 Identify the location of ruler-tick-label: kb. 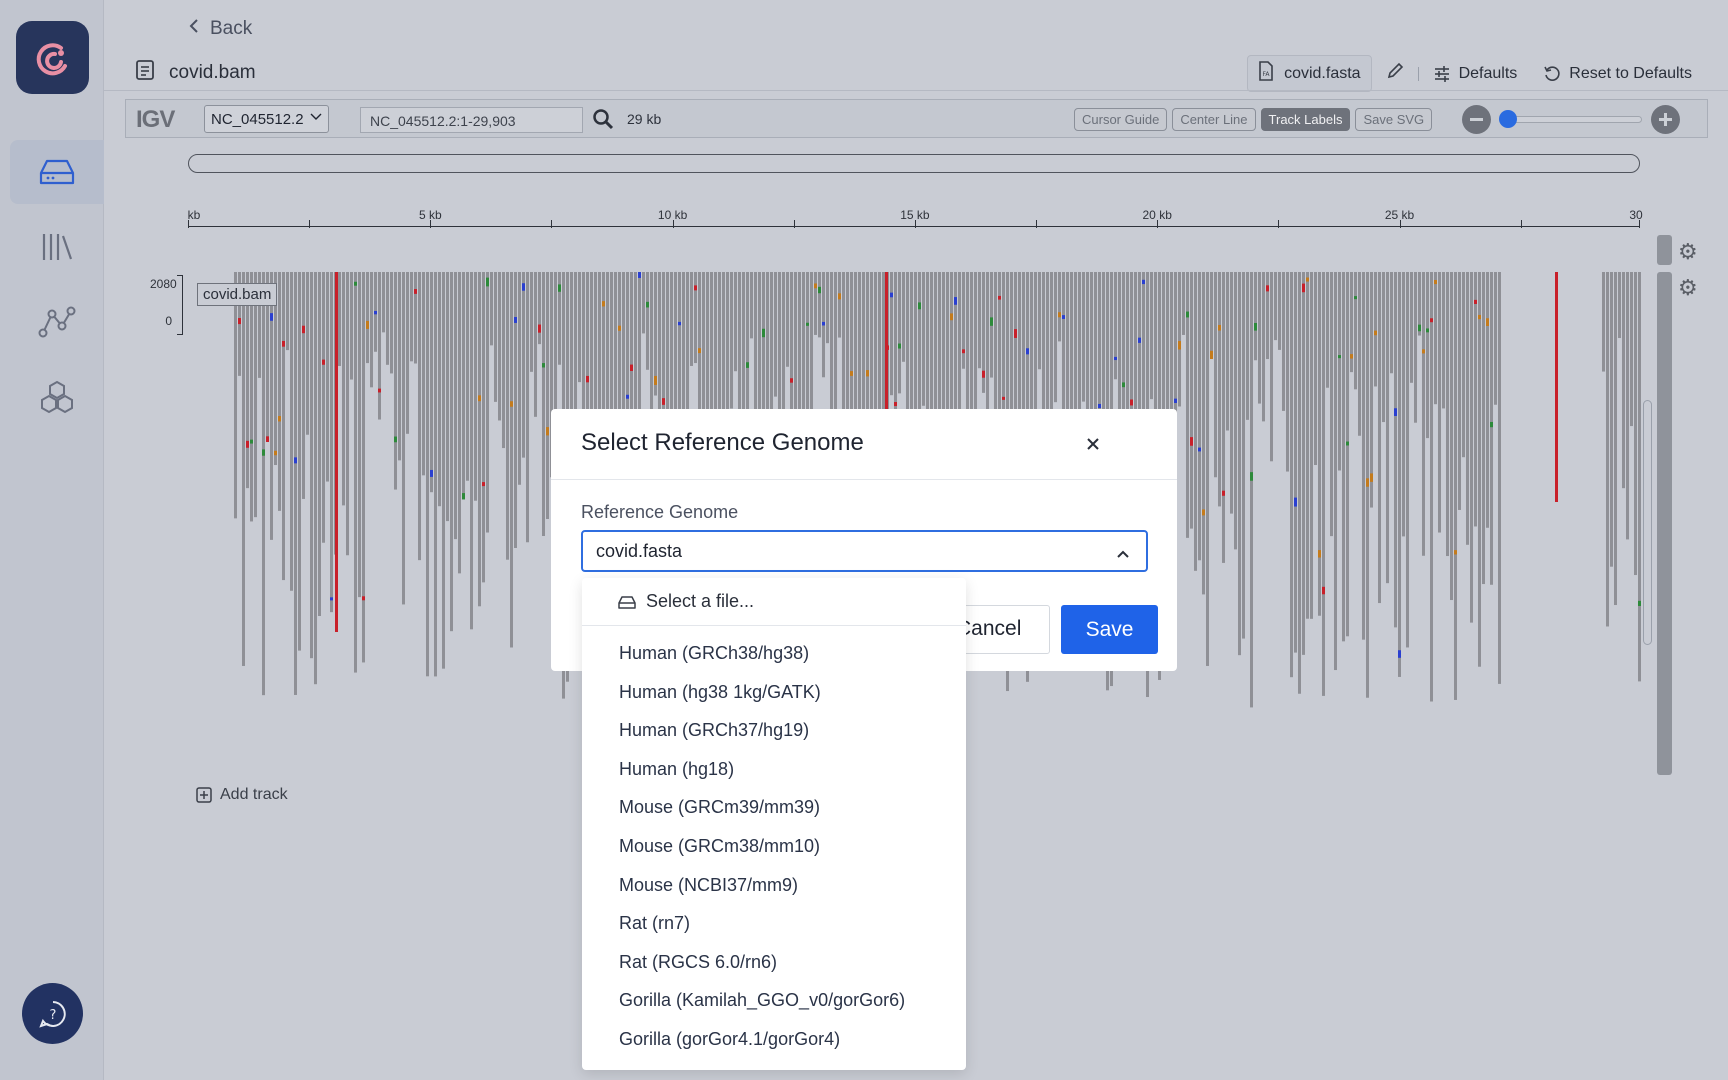
(194, 215).